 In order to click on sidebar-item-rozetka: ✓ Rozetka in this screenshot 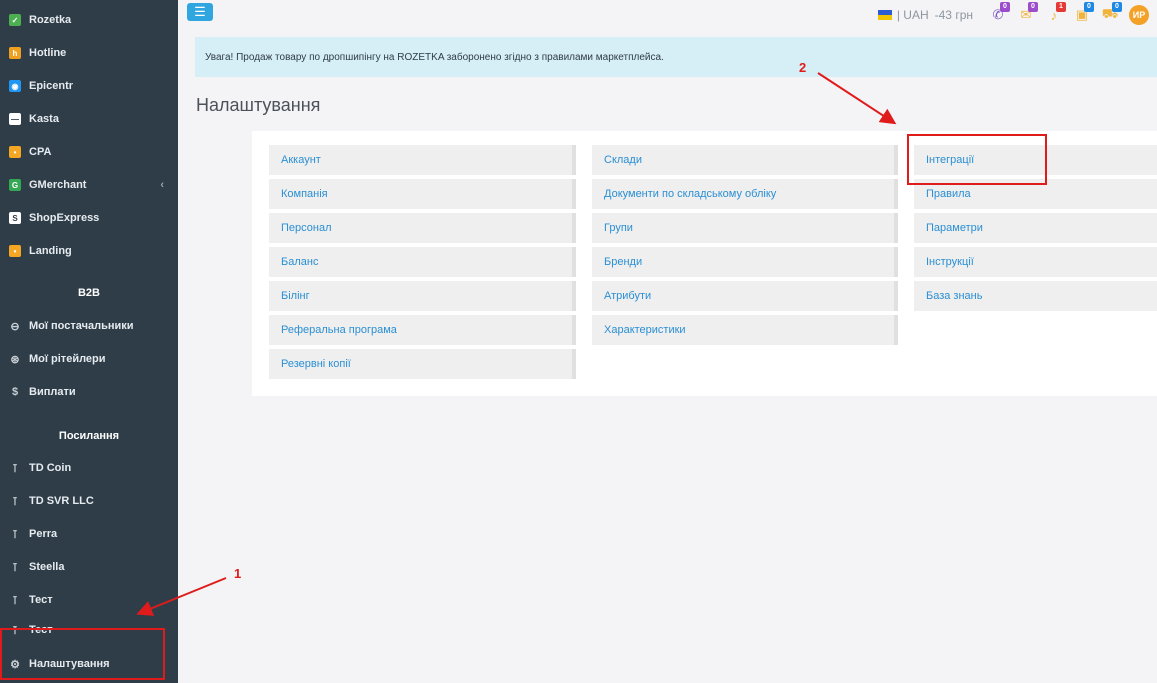, I will do `click(89, 20)`.